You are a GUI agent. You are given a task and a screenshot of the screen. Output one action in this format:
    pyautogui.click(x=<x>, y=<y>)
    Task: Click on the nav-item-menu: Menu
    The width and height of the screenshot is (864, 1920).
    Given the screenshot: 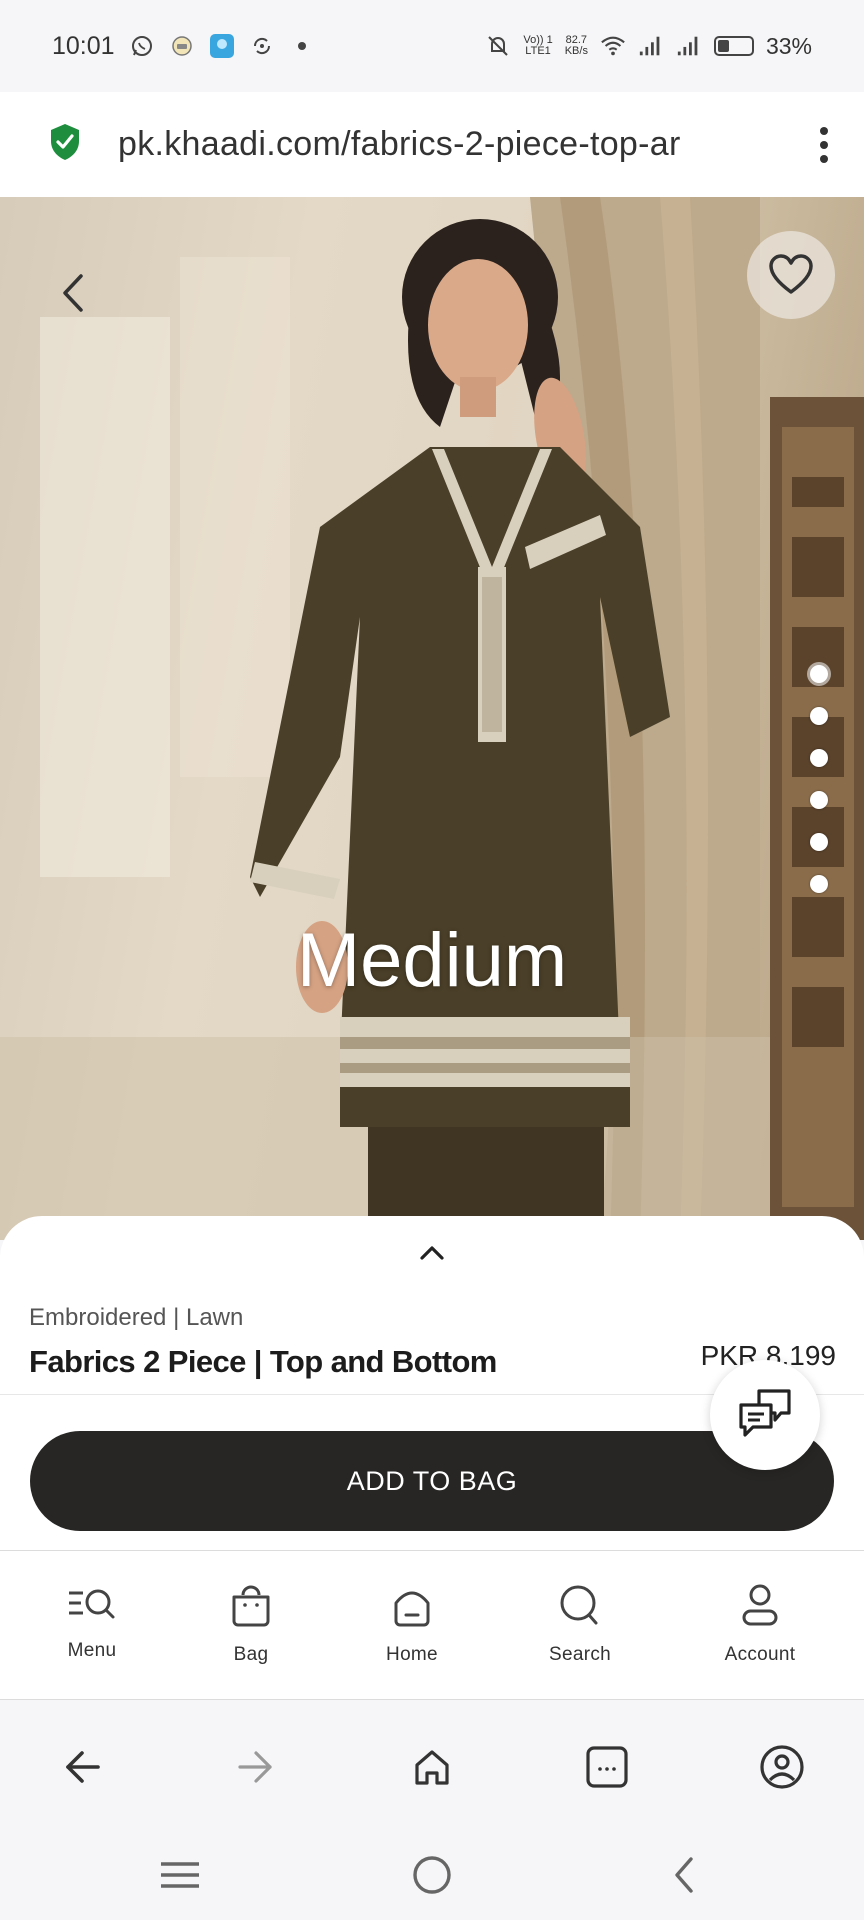 What is the action you would take?
    pyautogui.click(x=92, y=1622)
    